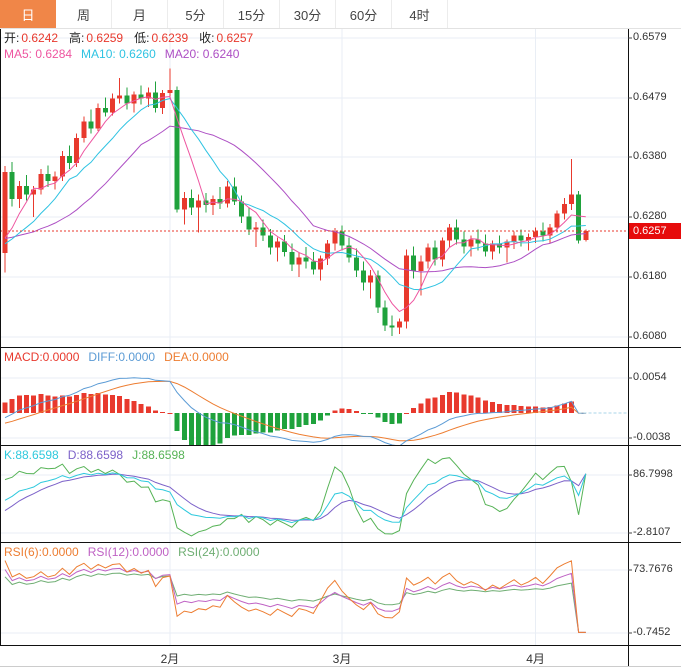  Describe the element at coordinates (41, 552) in the screenshot. I see `rsi-legend-item: RSI(6):0.0000` at that location.